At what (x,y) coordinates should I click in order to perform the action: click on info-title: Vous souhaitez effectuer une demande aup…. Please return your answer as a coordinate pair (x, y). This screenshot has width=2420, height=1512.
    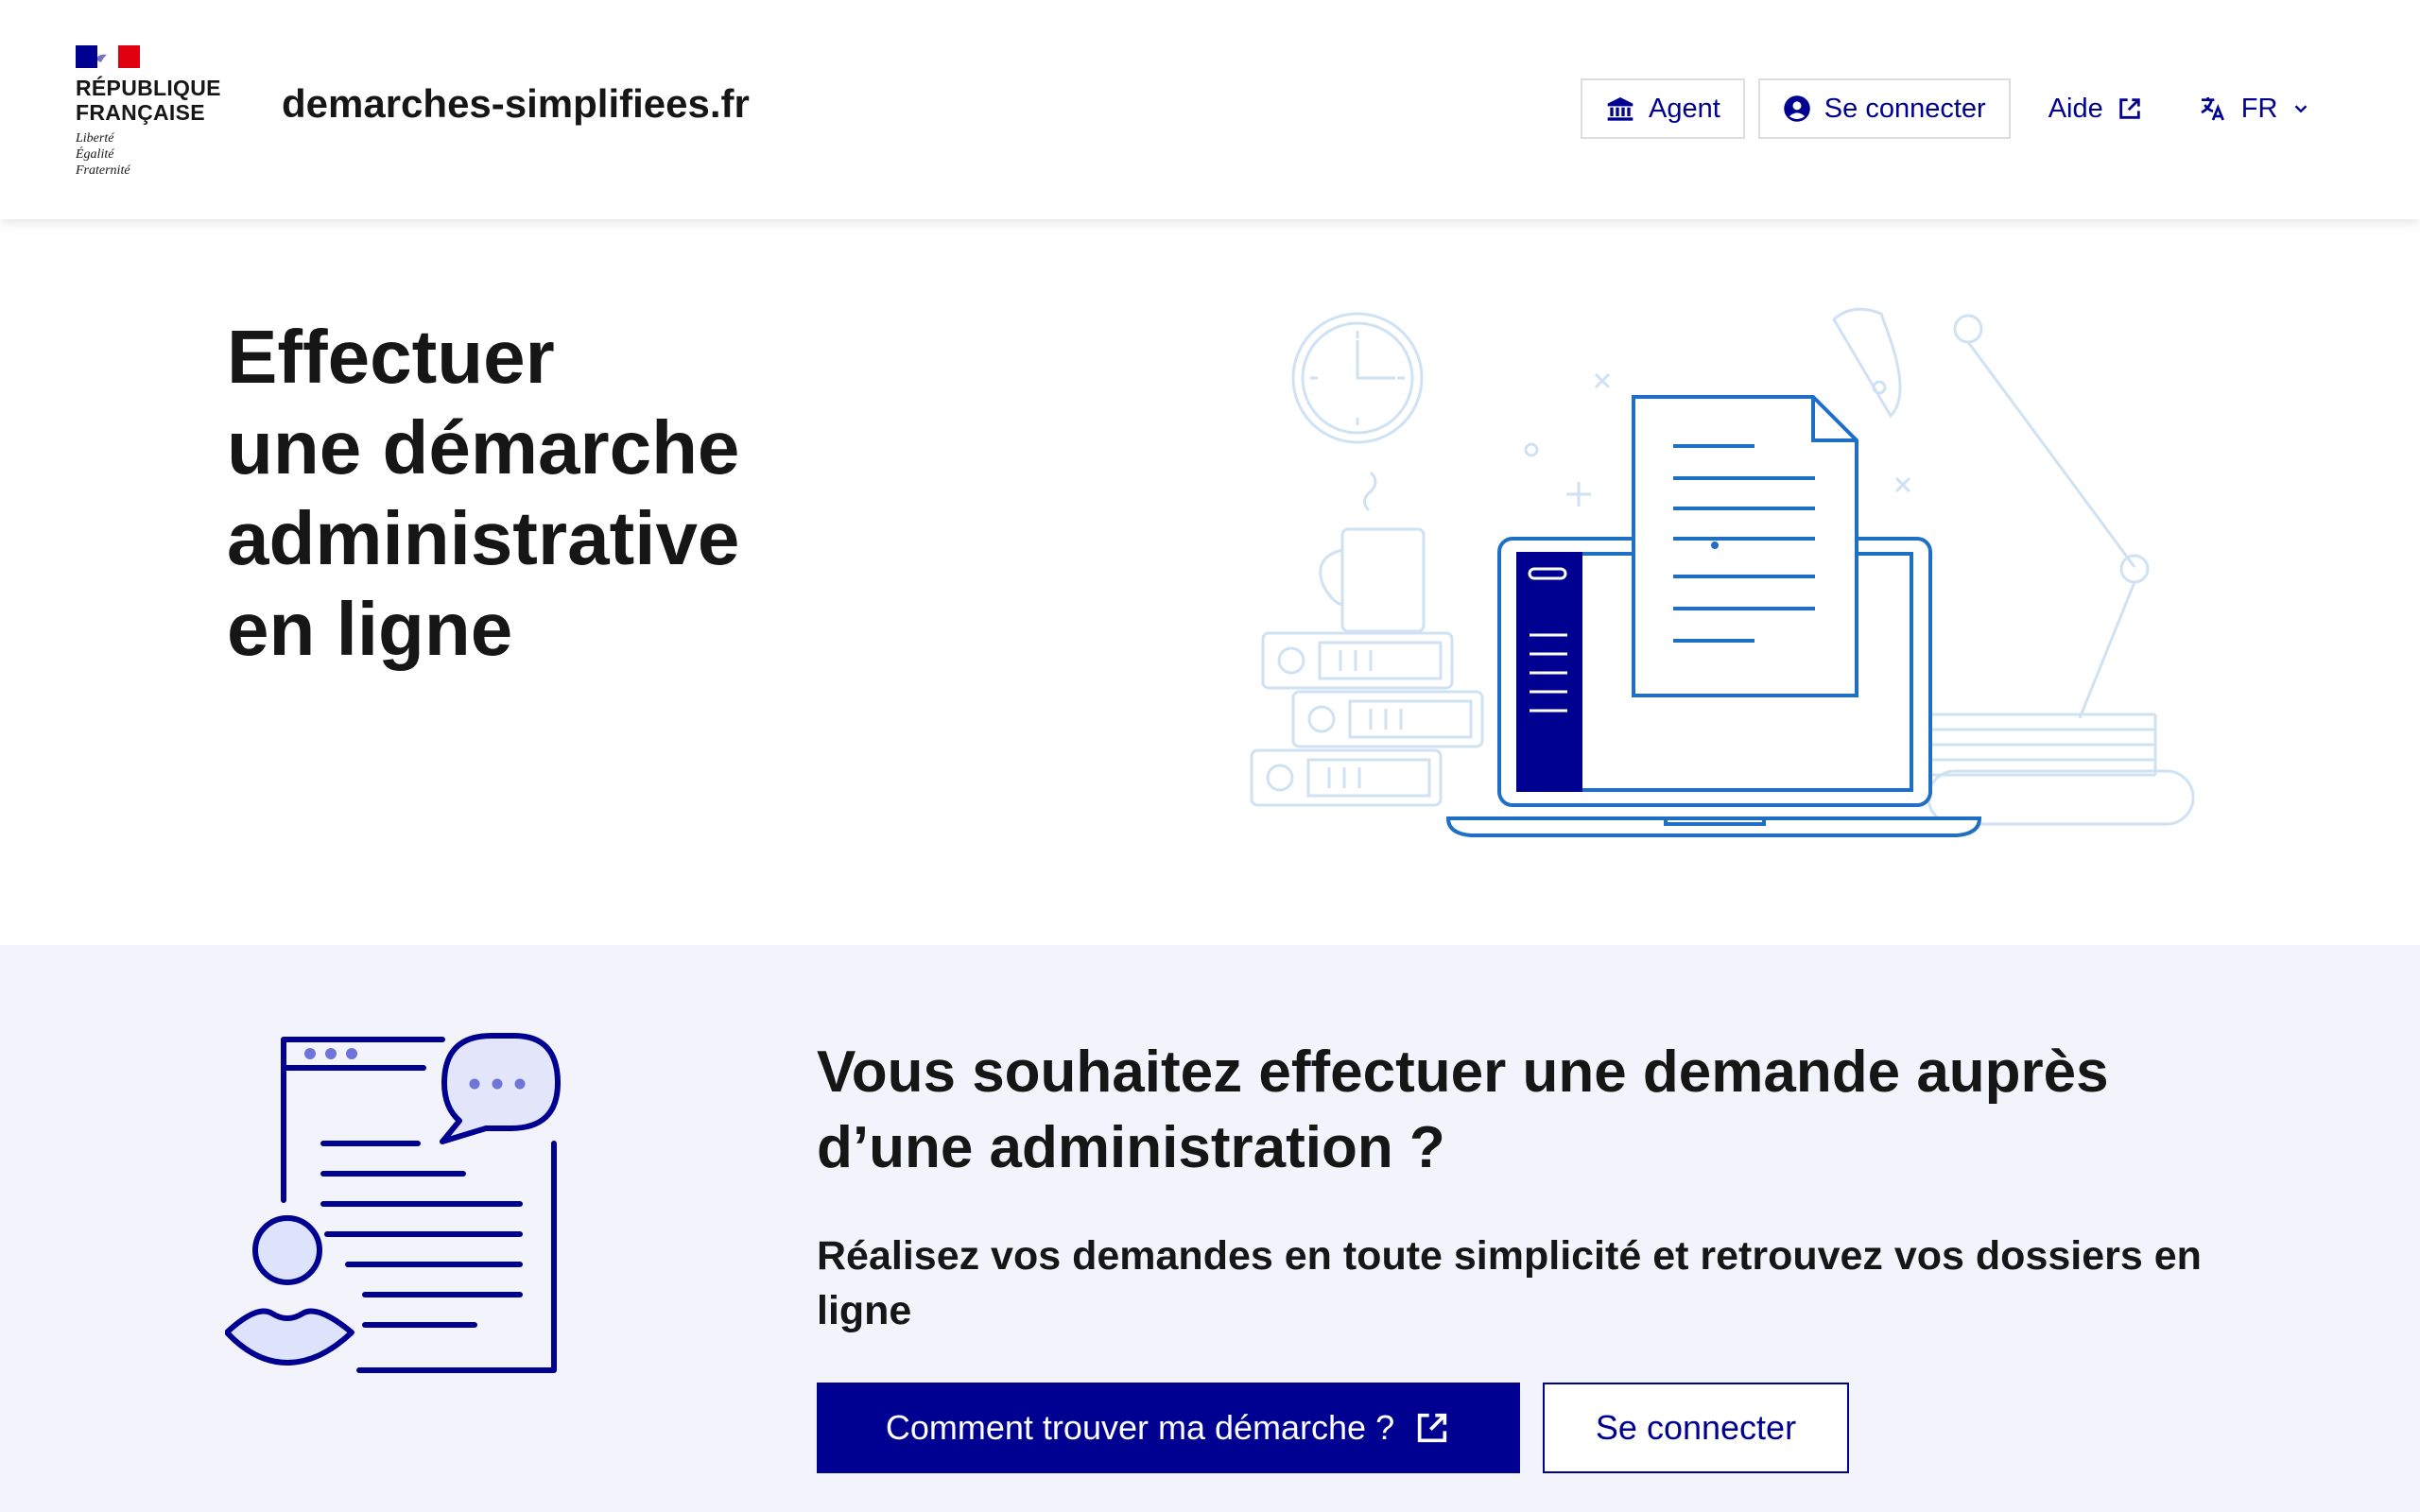
    Looking at the image, I should click on (1463, 1110).